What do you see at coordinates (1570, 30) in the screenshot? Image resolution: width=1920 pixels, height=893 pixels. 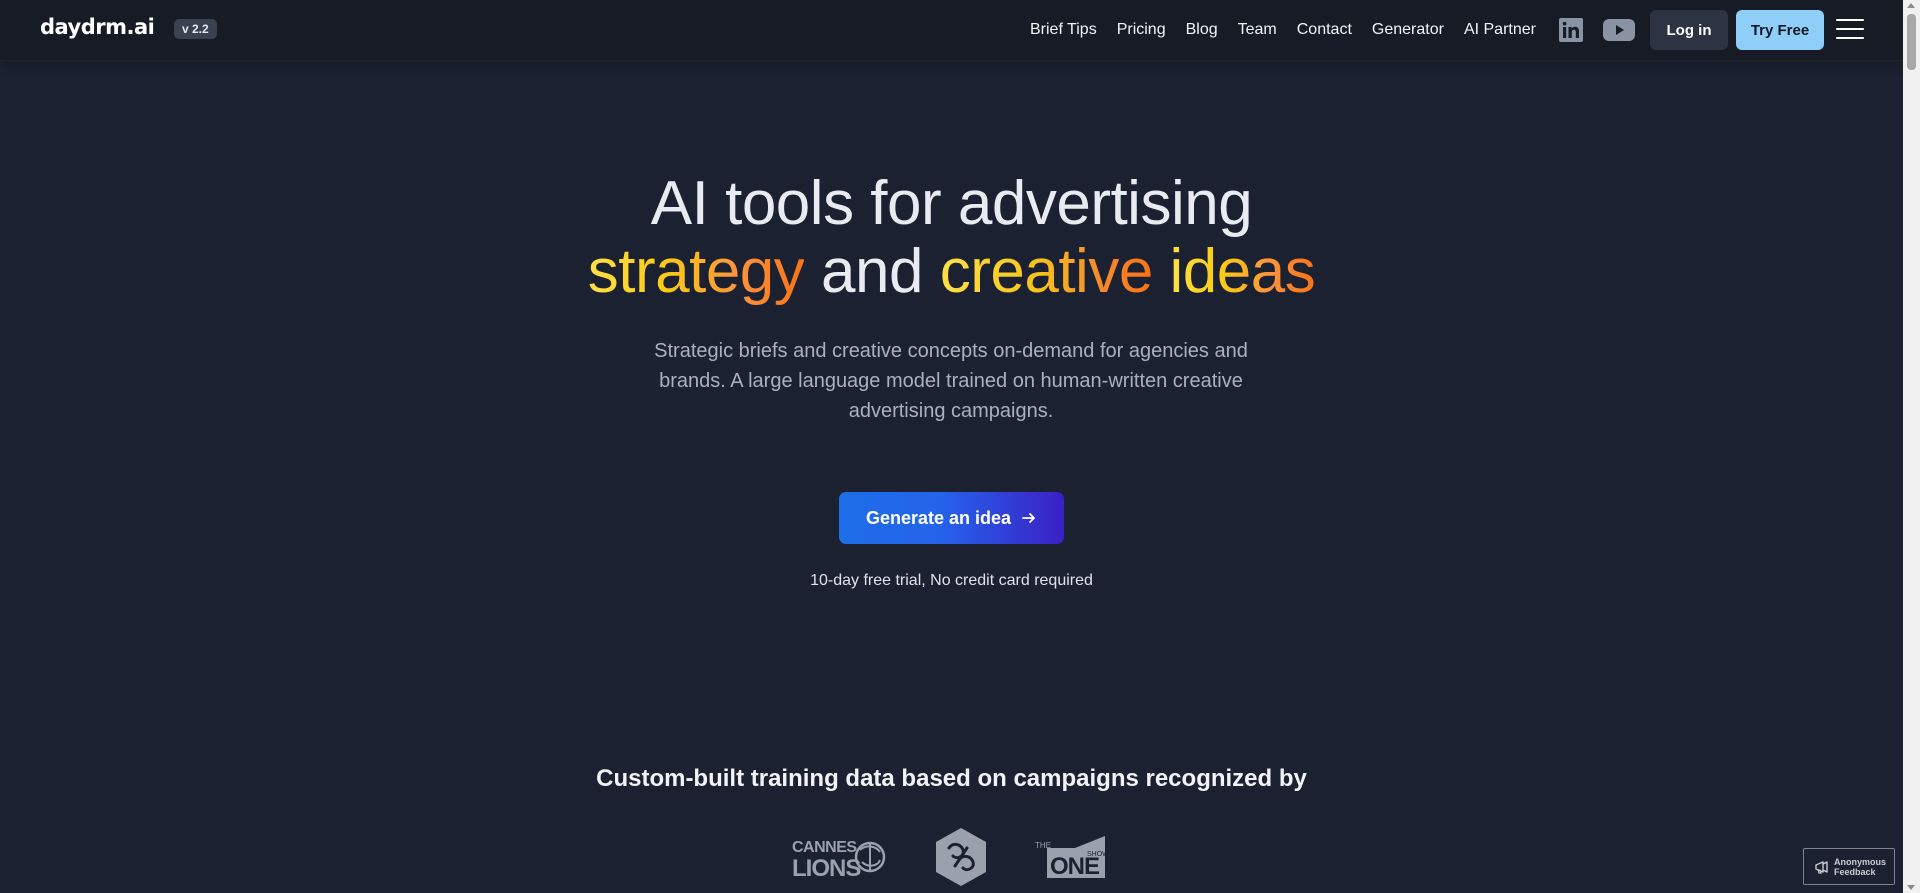 I see `linkedin-icon` at bounding box center [1570, 30].